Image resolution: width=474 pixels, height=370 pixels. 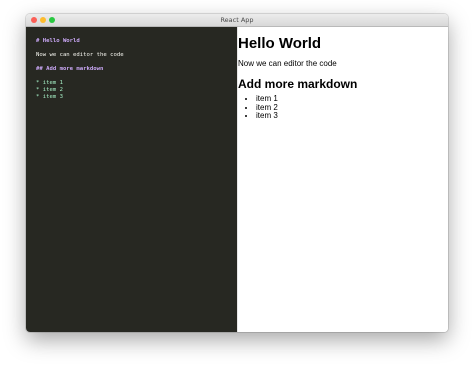 What do you see at coordinates (49, 83) in the screenshot?
I see `editor-line-list-item: * item 1` at bounding box center [49, 83].